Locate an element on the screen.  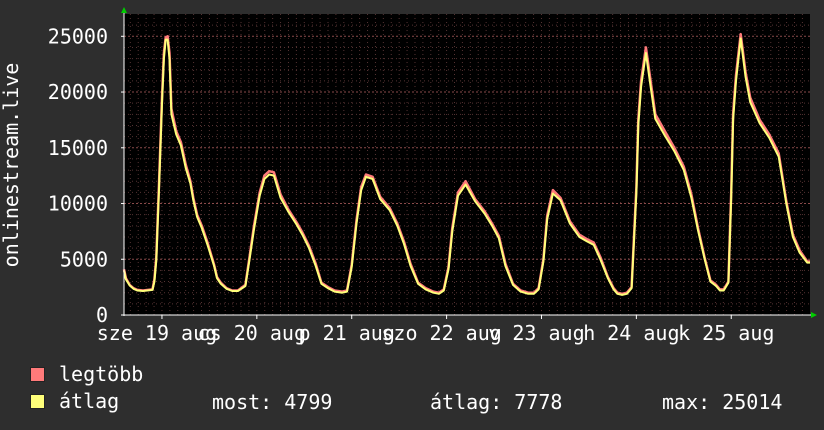
x-axis-arrow is located at coordinates (814, 315).